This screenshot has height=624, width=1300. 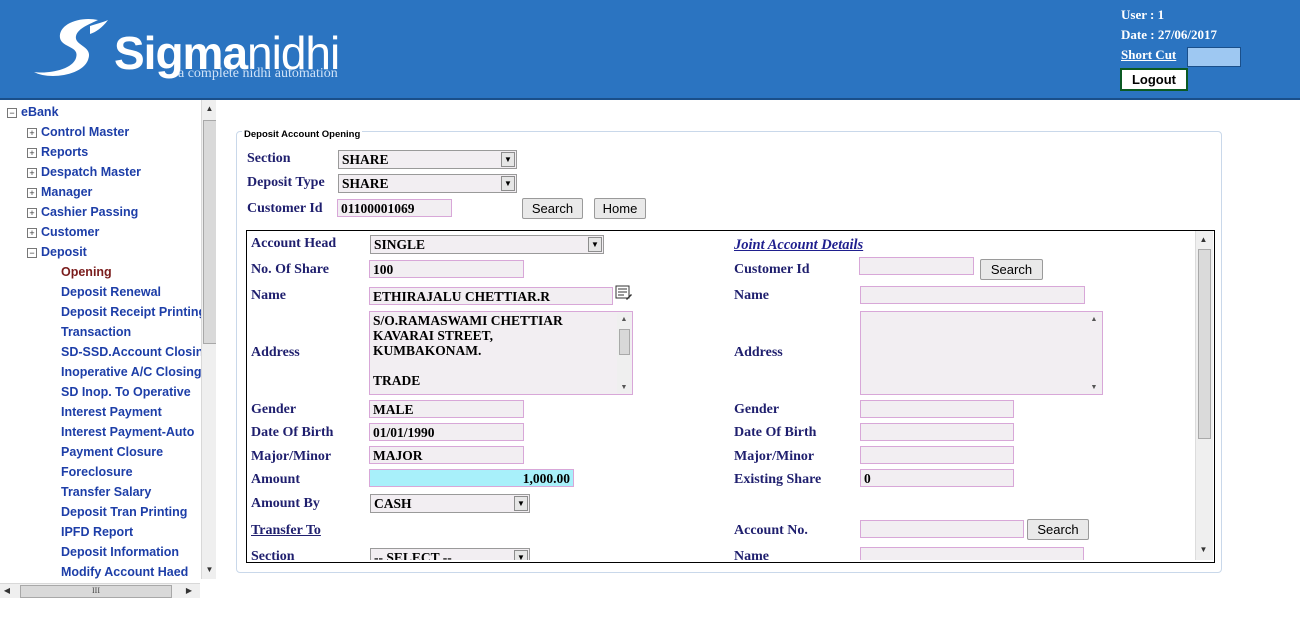 What do you see at coordinates (446, 432) in the screenshot?
I see `dob-field: 01/01/1990` at bounding box center [446, 432].